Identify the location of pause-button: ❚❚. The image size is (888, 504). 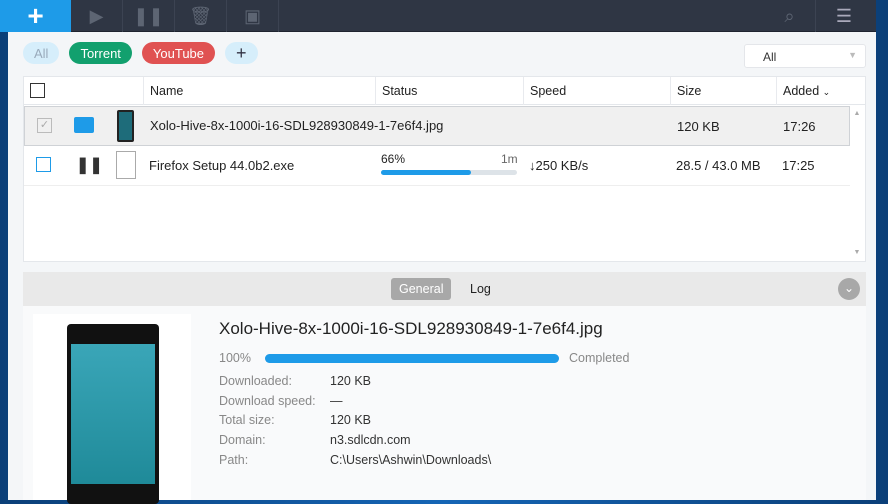
(149, 16).